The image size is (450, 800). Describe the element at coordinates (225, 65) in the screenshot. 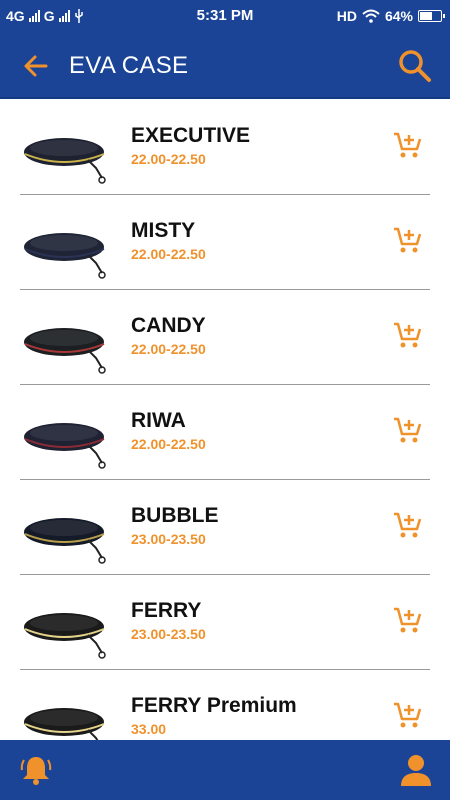

I see `app-bar: EVA CASE` at that location.